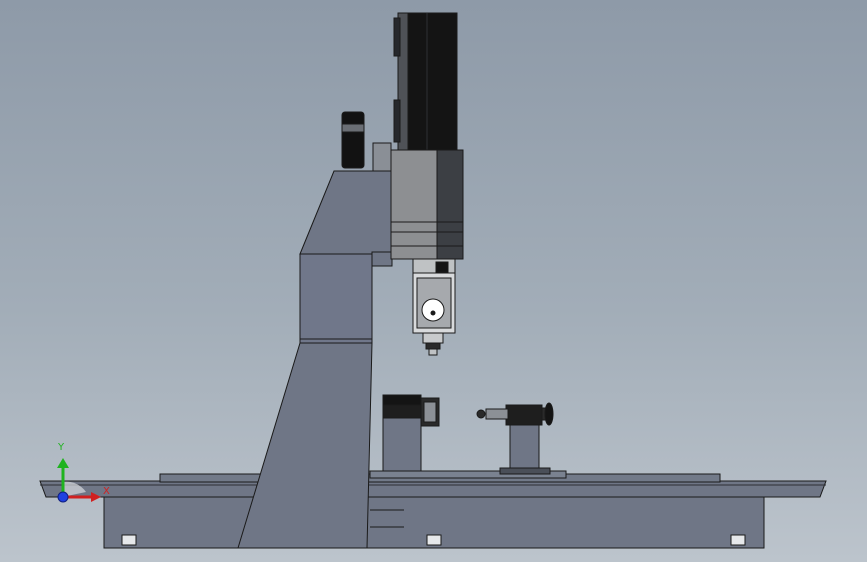 The width and height of the screenshot is (867, 562). I want to click on z-axis-tower, so click(425, 81).